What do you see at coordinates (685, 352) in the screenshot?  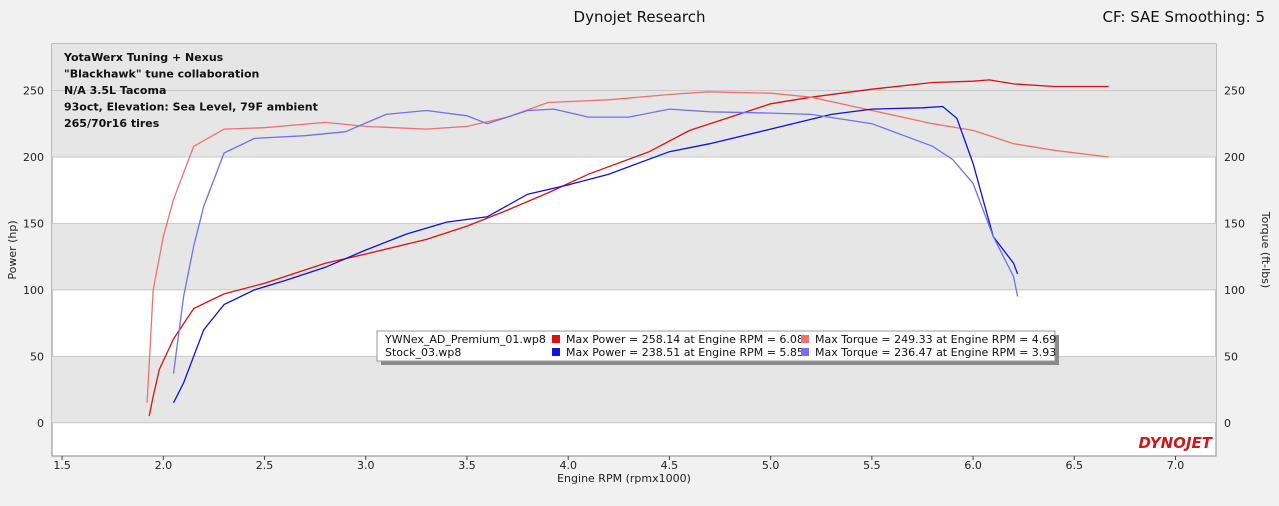 I see `legend-power-text: Max Power = 238.51 at Engine RPM = 5.85` at bounding box center [685, 352].